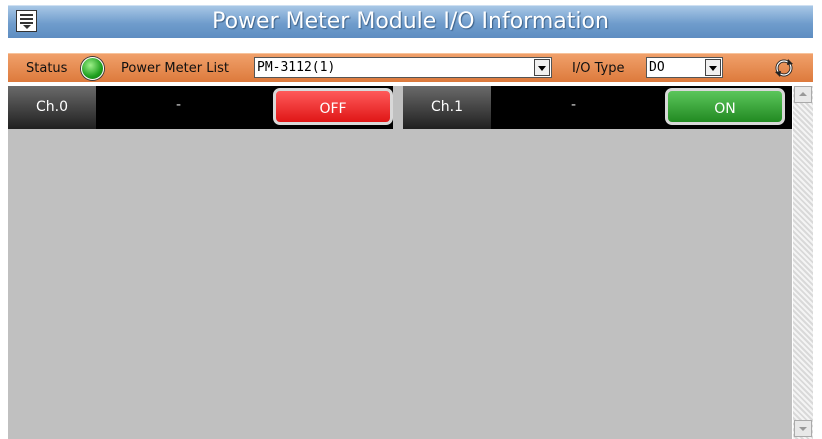 This screenshot has width=822, height=439. What do you see at coordinates (447, 107) in the screenshot?
I see `channel-name: Ch.1` at bounding box center [447, 107].